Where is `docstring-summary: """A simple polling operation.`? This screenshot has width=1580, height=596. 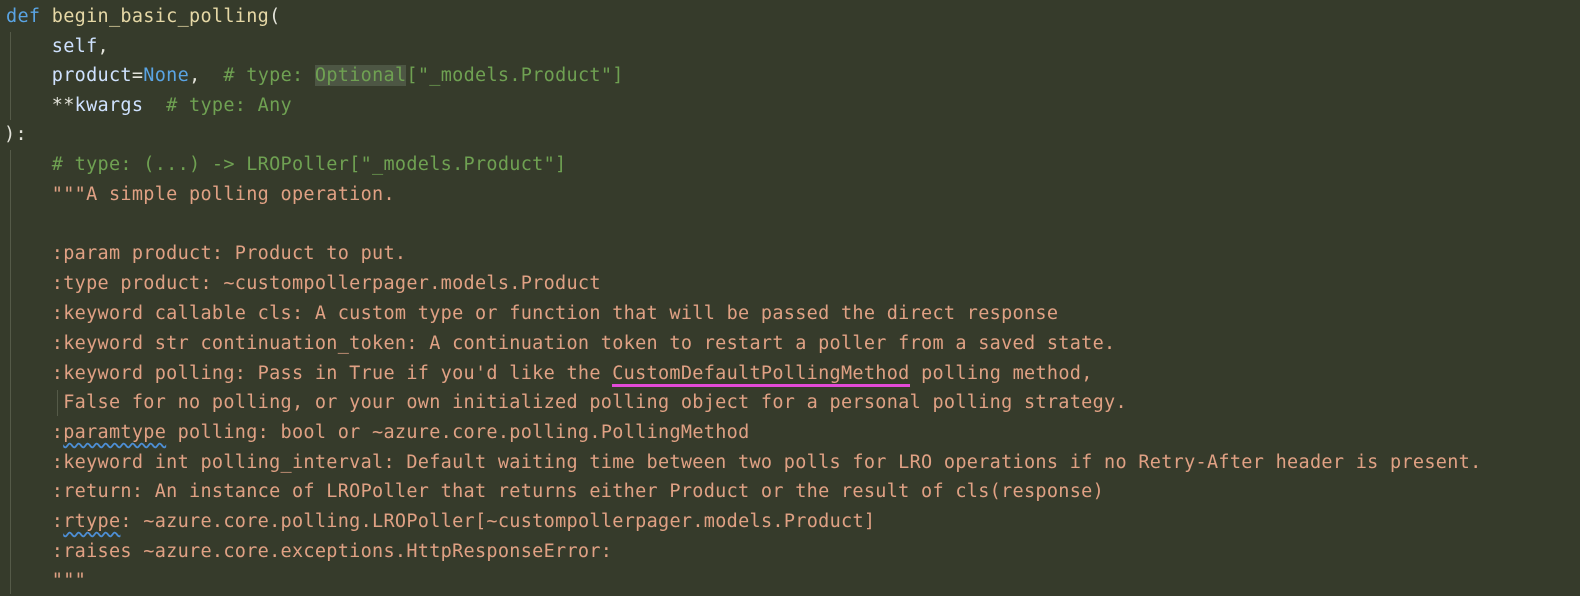
docstring-summary: """A simple polling operation. is located at coordinates (223, 194).